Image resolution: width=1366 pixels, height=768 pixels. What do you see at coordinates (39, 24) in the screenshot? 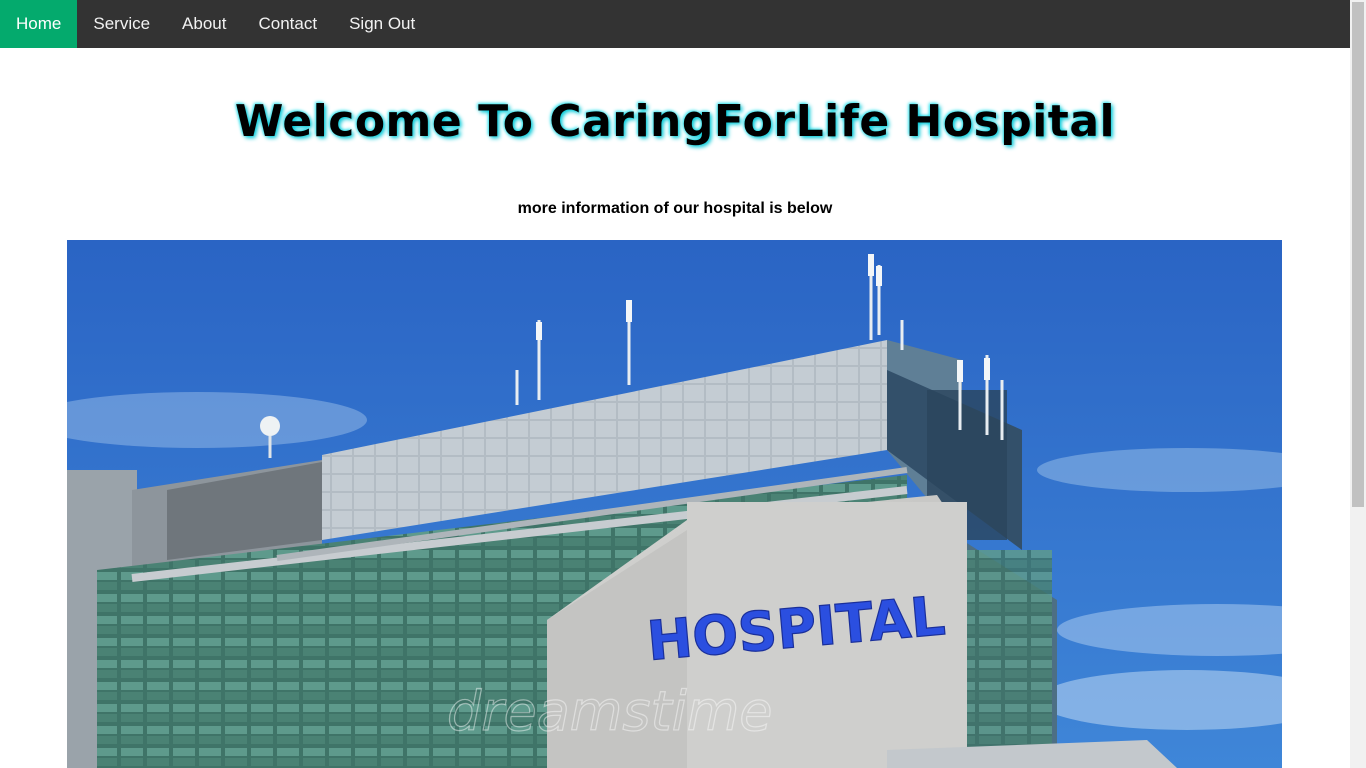
I see `nav-home-link: Home` at bounding box center [39, 24].